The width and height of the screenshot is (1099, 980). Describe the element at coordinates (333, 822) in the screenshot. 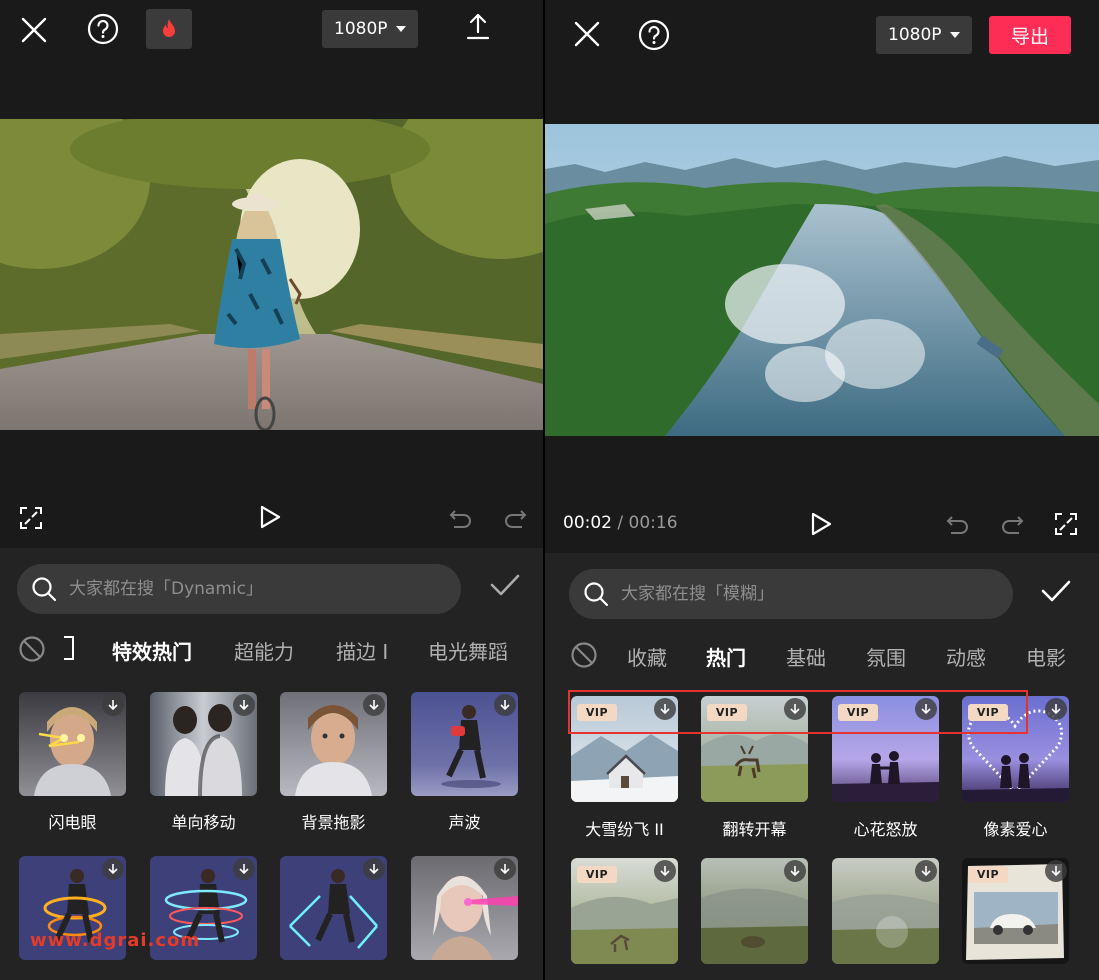

I see `effect-label: 背景拖影` at that location.